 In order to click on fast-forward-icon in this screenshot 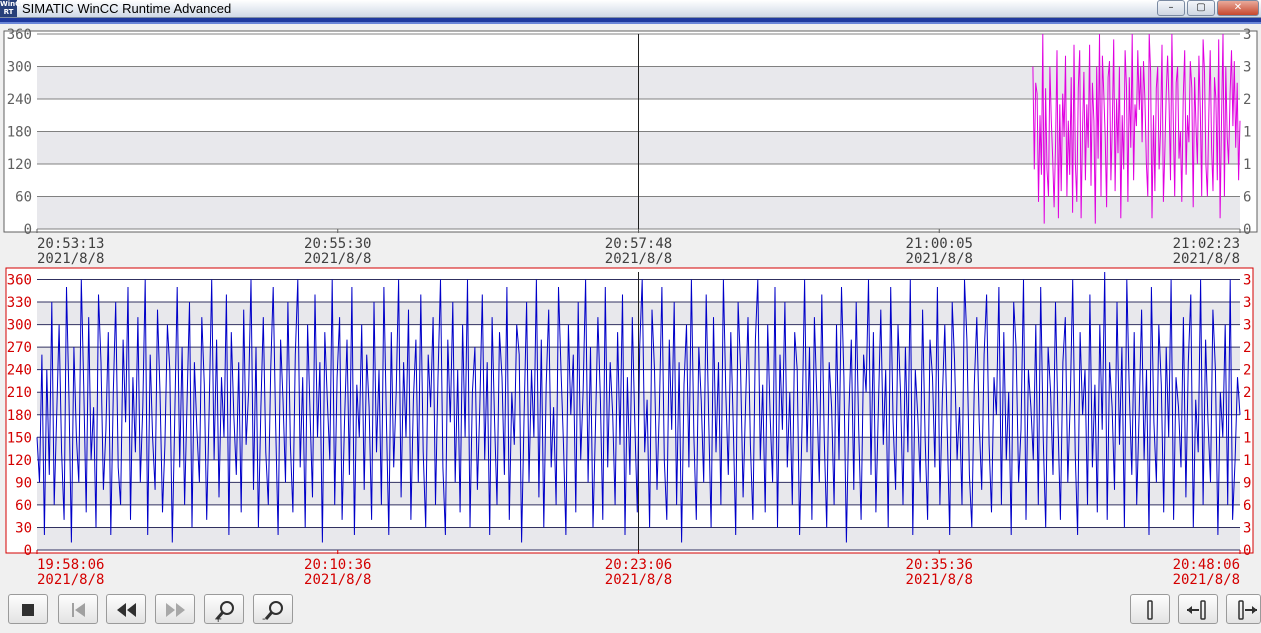, I will do `click(175, 610)`.